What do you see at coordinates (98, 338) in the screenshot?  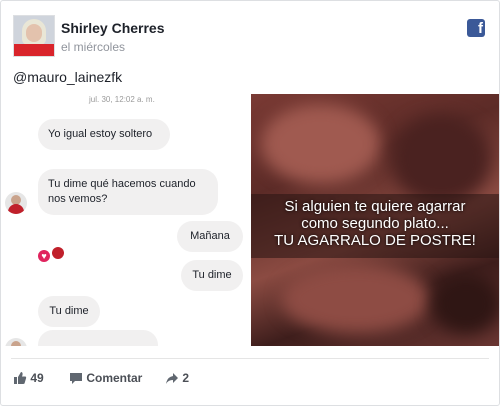 I see `chat-message-partial` at bounding box center [98, 338].